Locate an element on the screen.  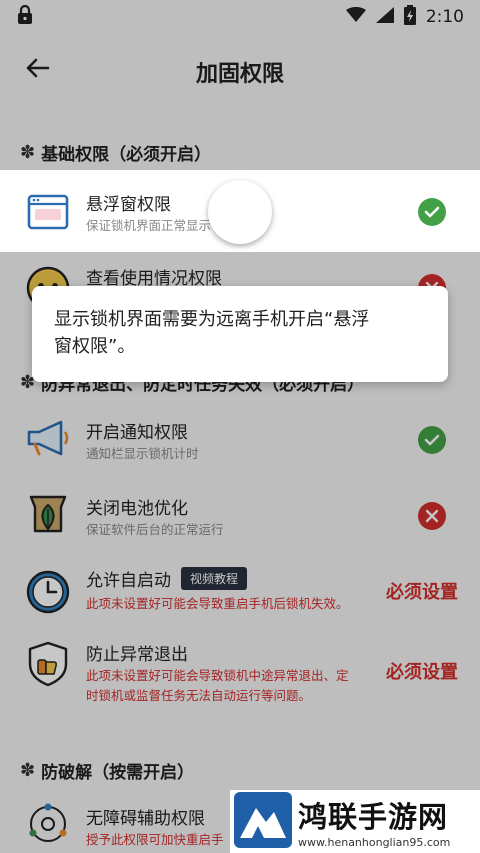
watermark-url: www.henanhonglian95.com is located at coordinates (374, 842).